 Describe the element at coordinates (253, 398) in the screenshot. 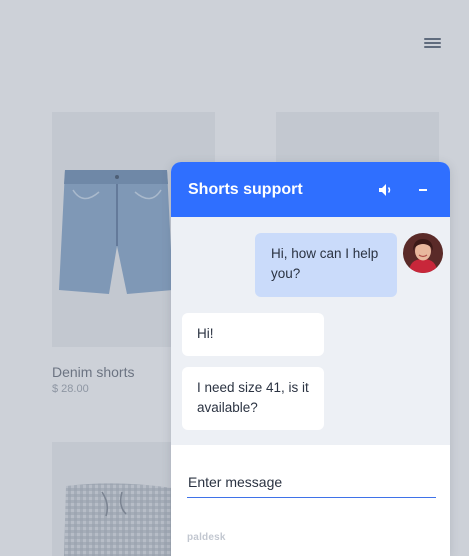

I see `message-user: I need size 41, is it available?` at that location.